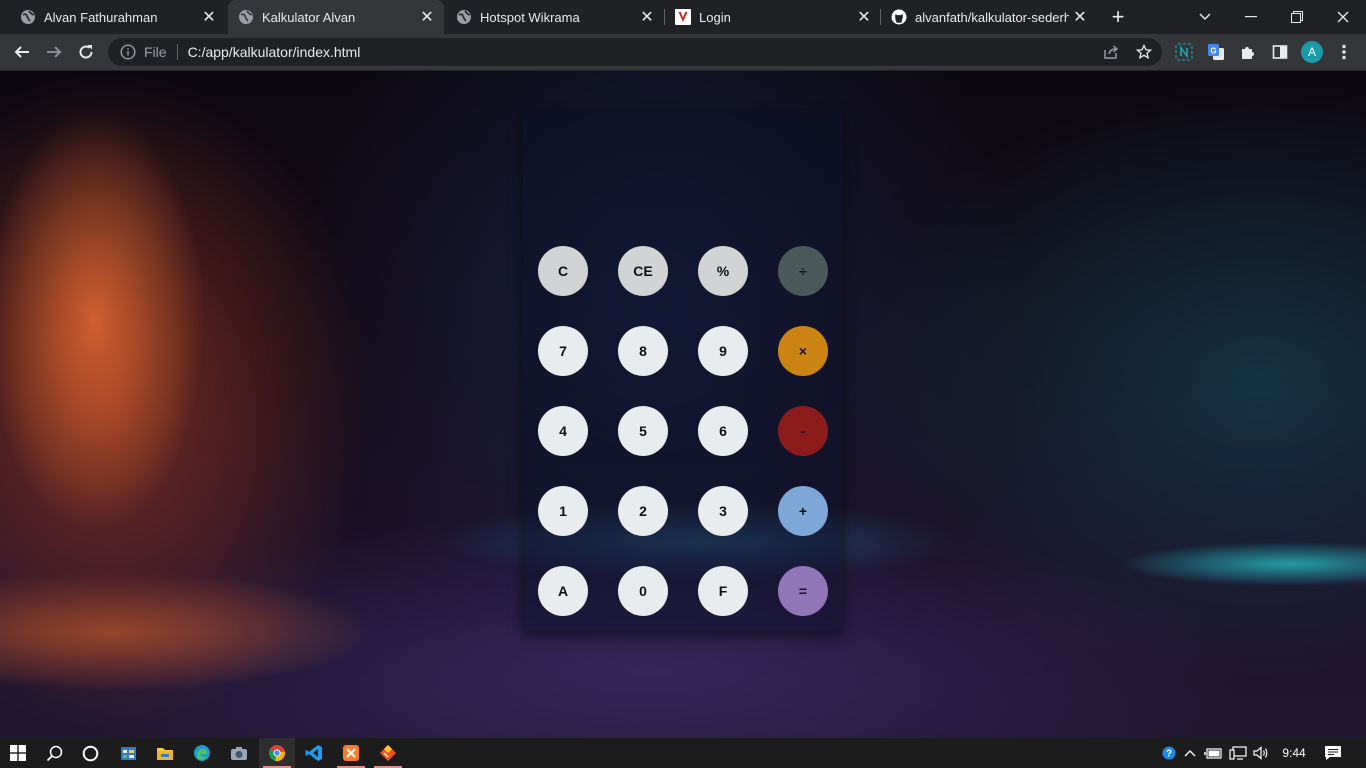 This screenshot has height=768, width=1366. What do you see at coordinates (683, 753) in the screenshot?
I see `windows-taskbar: ? 9:44` at bounding box center [683, 753].